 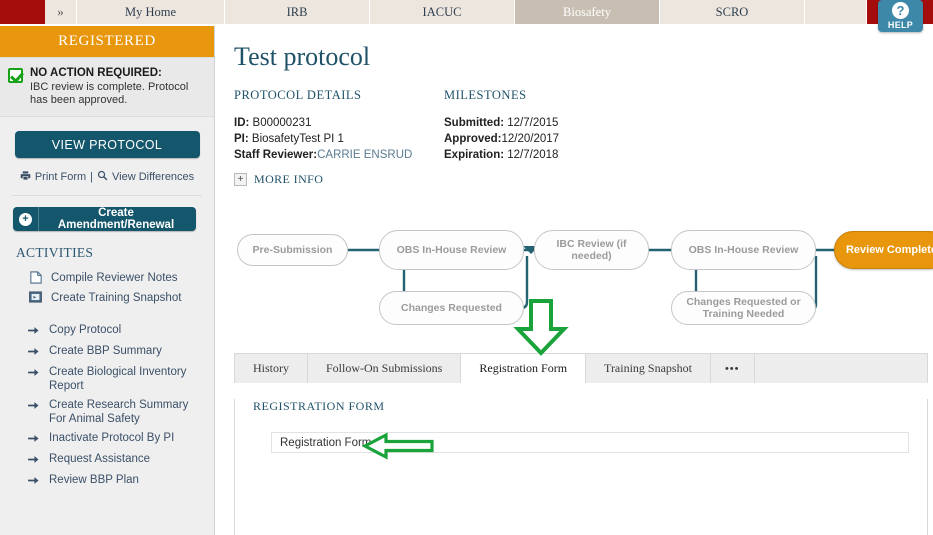 What do you see at coordinates (648, 368) in the screenshot?
I see `tab-training-snapshot: Training Snapshot` at bounding box center [648, 368].